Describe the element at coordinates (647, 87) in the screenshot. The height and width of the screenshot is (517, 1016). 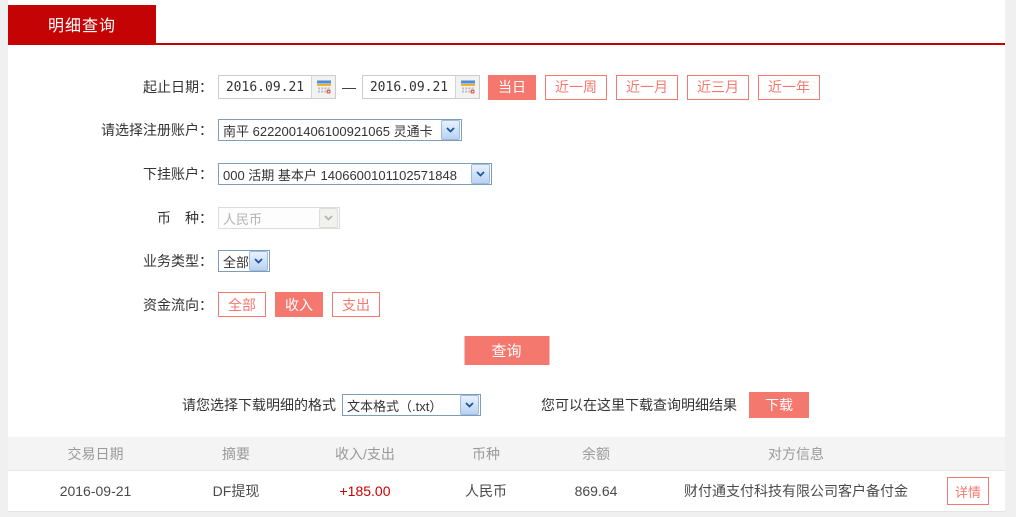
I see `quick-range-month-button: 近一月` at that location.